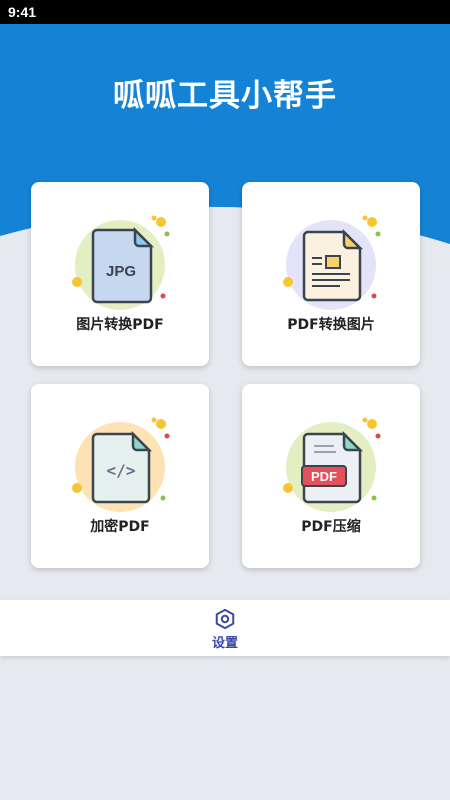  I want to click on hexagon-gear-icon, so click(225, 619).